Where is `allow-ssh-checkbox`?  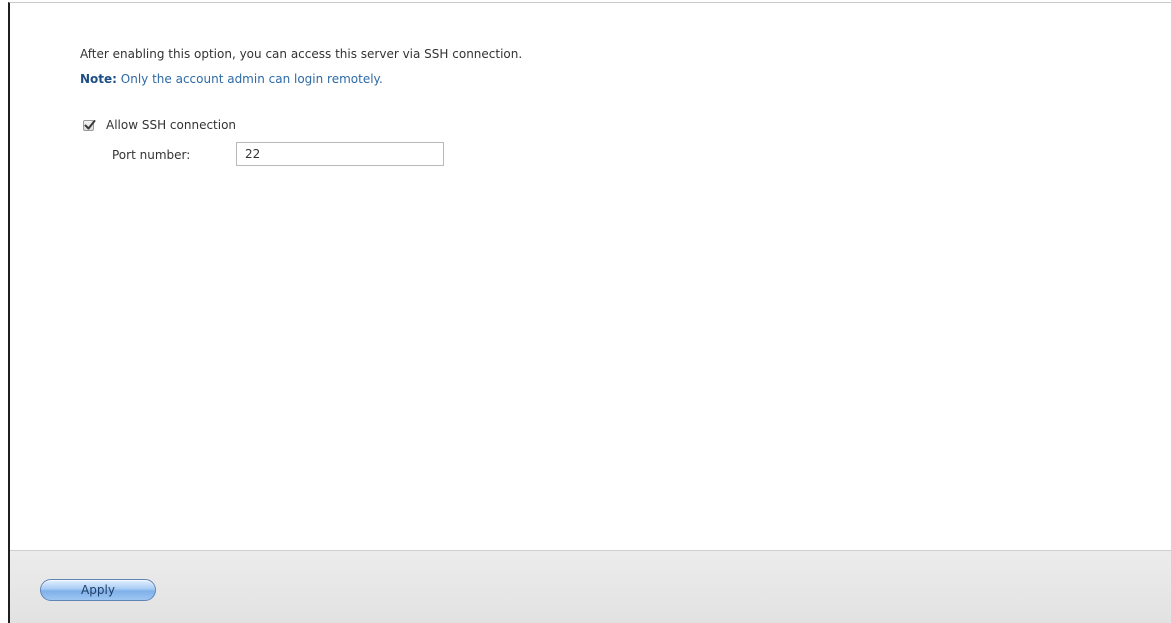
allow-ssh-checkbox is located at coordinates (89, 125).